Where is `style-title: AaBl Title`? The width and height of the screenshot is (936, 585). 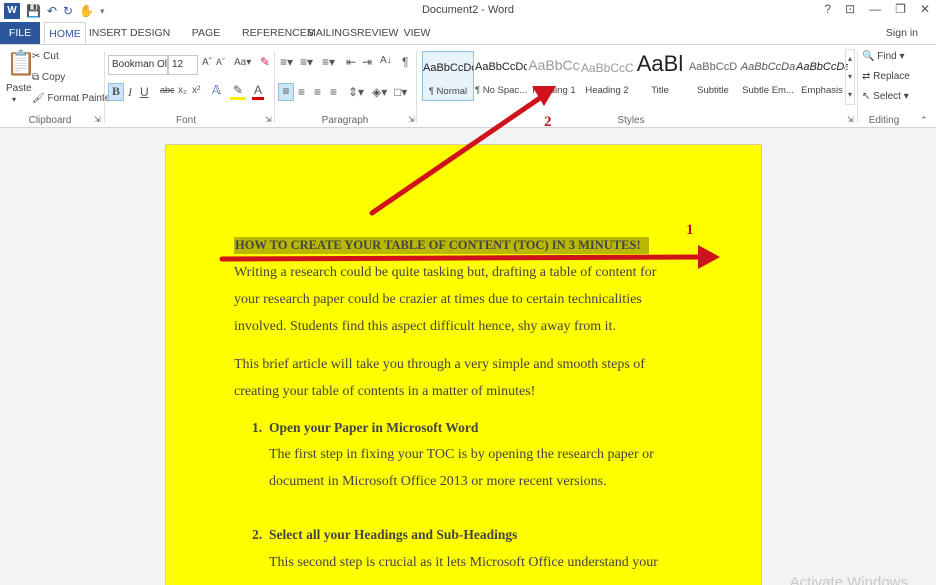 style-title: AaBl Title is located at coordinates (660, 76).